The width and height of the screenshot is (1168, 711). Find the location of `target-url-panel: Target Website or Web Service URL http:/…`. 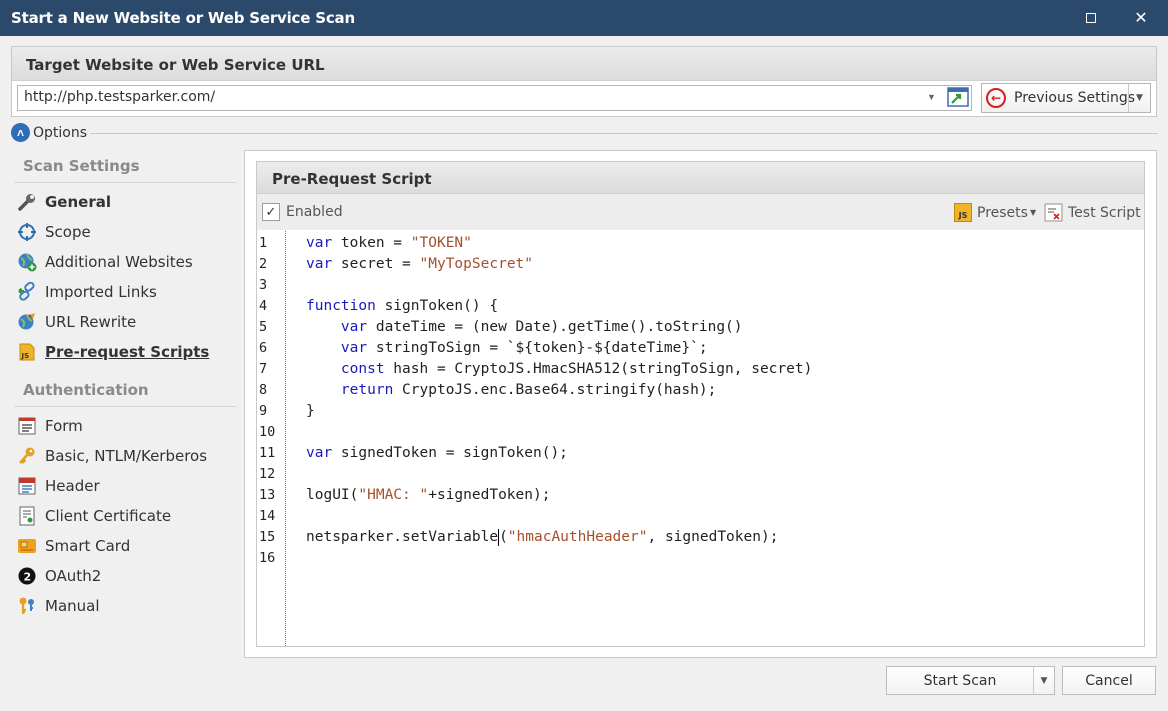

target-url-panel: Target Website or Web Service URL http:/… is located at coordinates (584, 81).